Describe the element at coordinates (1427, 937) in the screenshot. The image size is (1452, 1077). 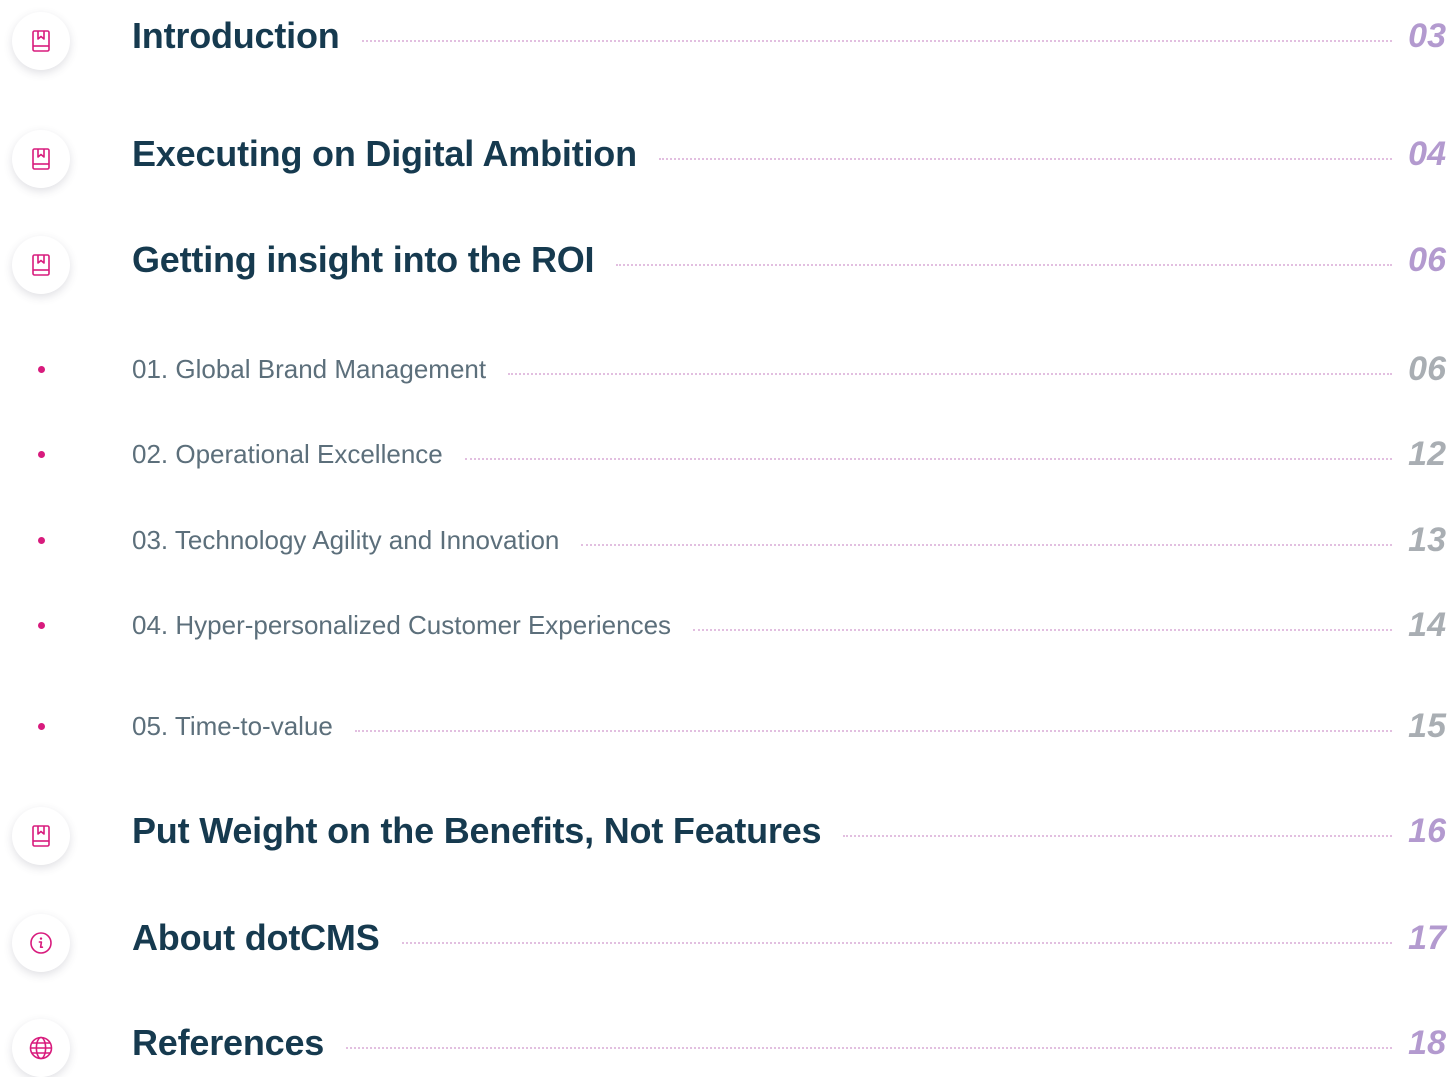
I see `toc-entry-page-number: 17` at that location.